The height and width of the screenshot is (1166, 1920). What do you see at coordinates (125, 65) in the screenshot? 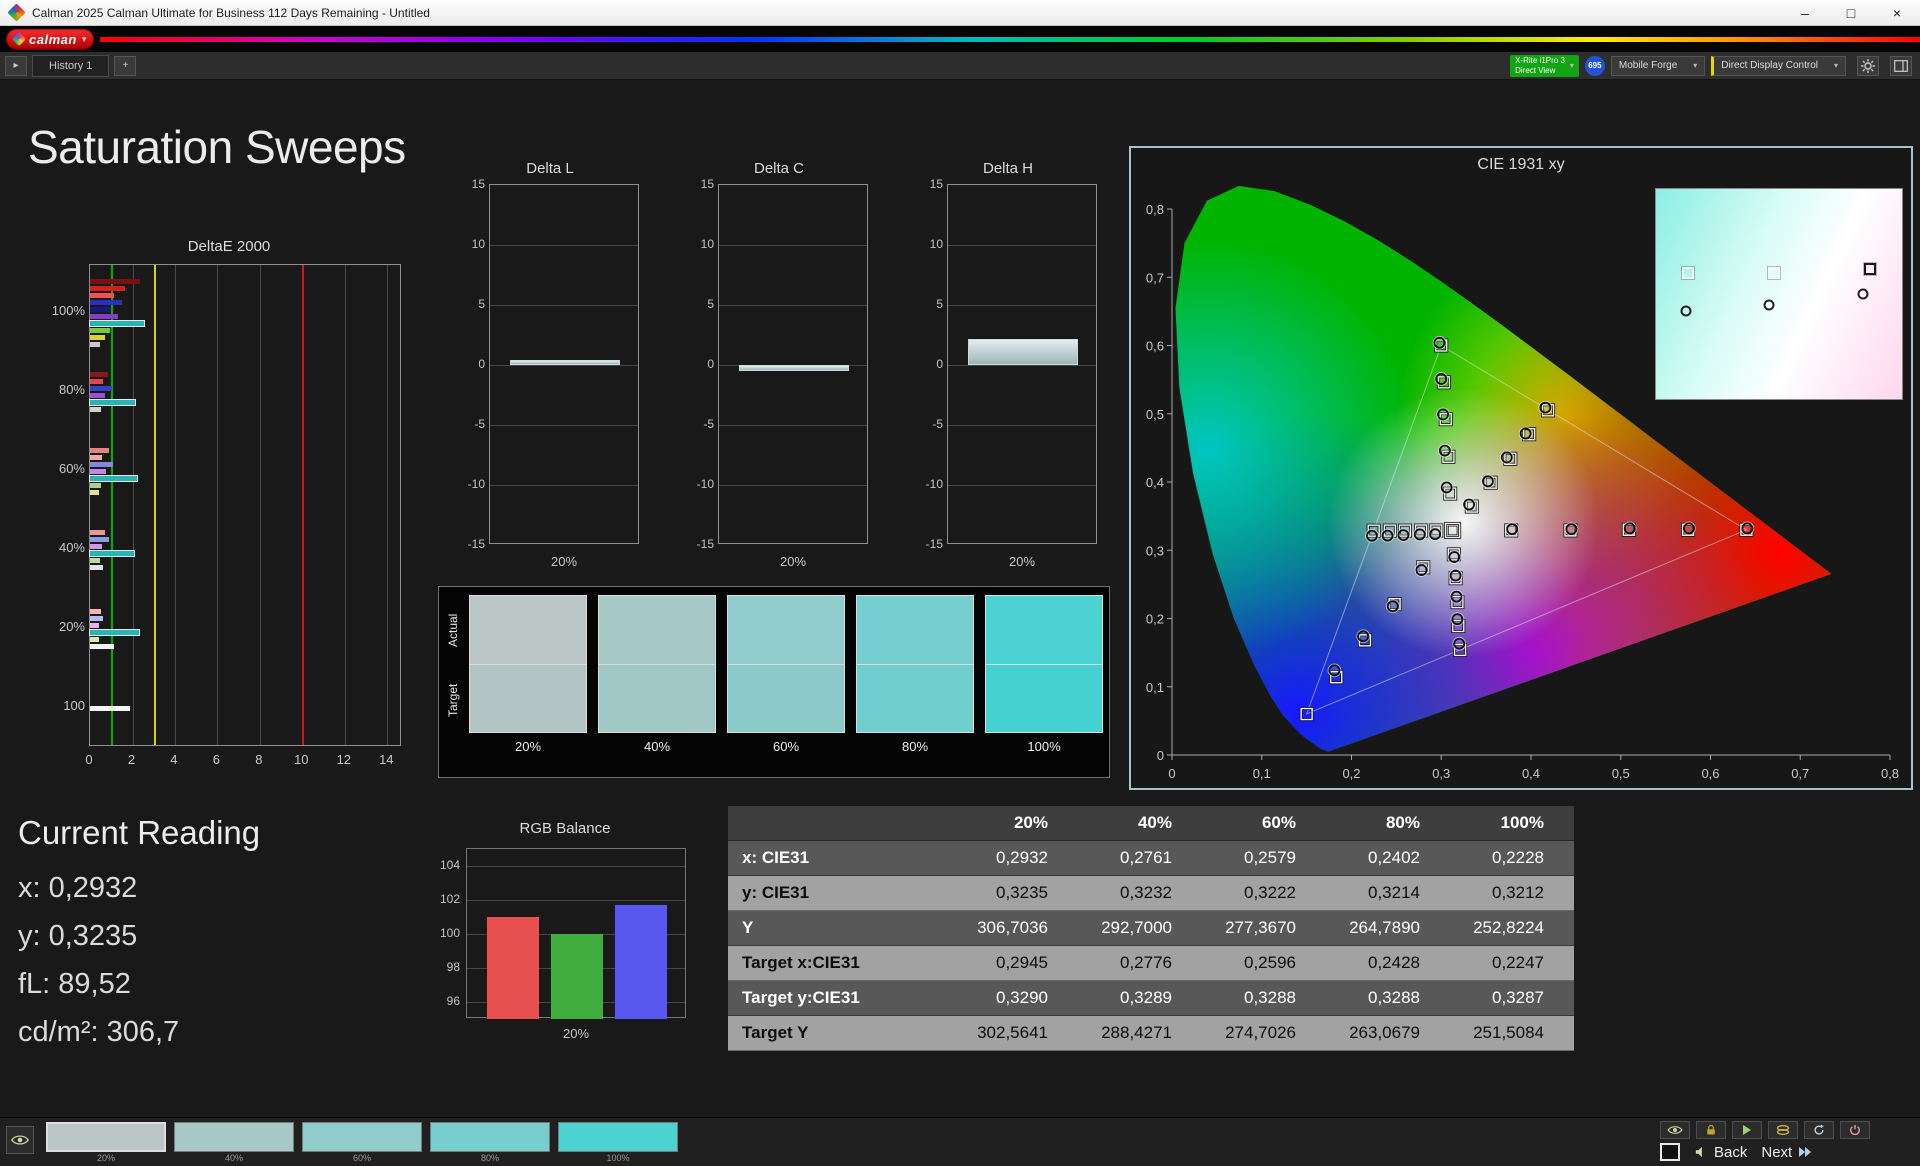
I see `add-tab-button: +` at bounding box center [125, 65].